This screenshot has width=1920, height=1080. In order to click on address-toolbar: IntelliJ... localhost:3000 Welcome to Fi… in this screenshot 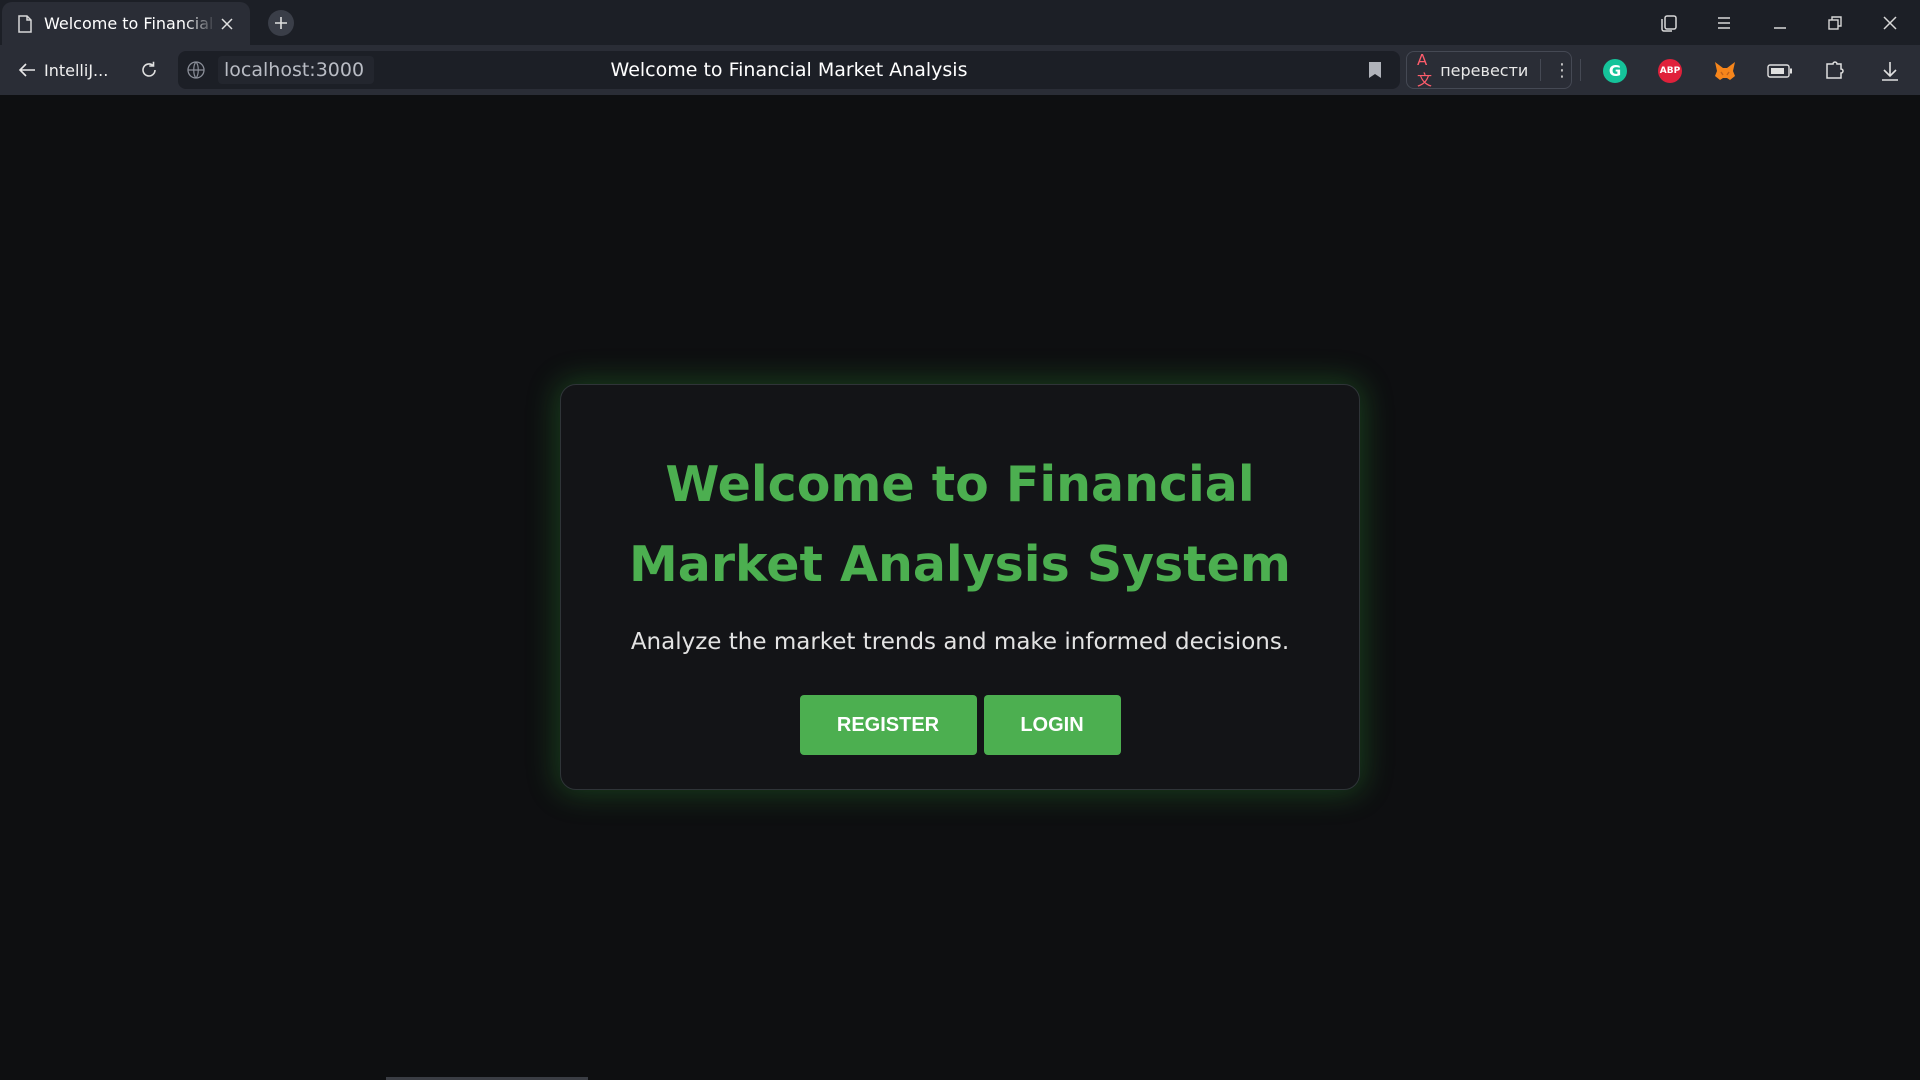, I will do `click(960, 70)`.